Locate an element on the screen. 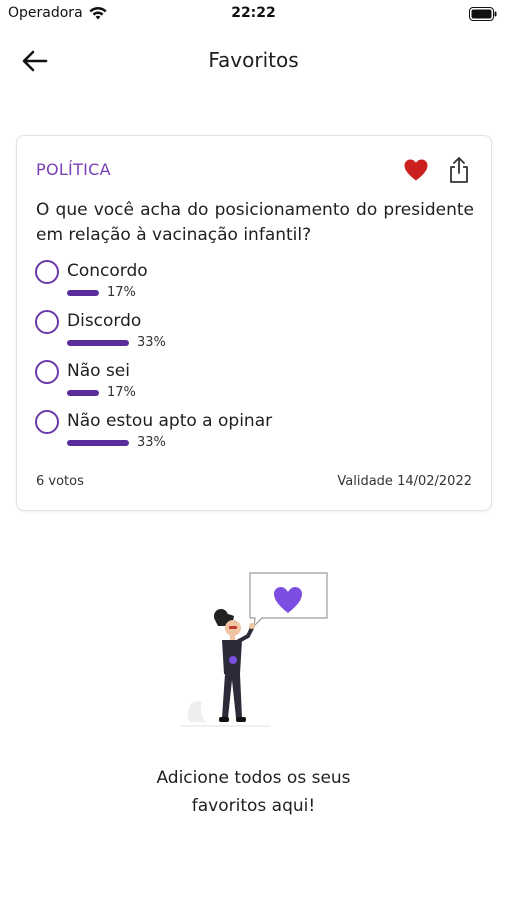 The height and width of the screenshot is (900, 507). status-time: 22:22 is located at coordinates (253, 13).